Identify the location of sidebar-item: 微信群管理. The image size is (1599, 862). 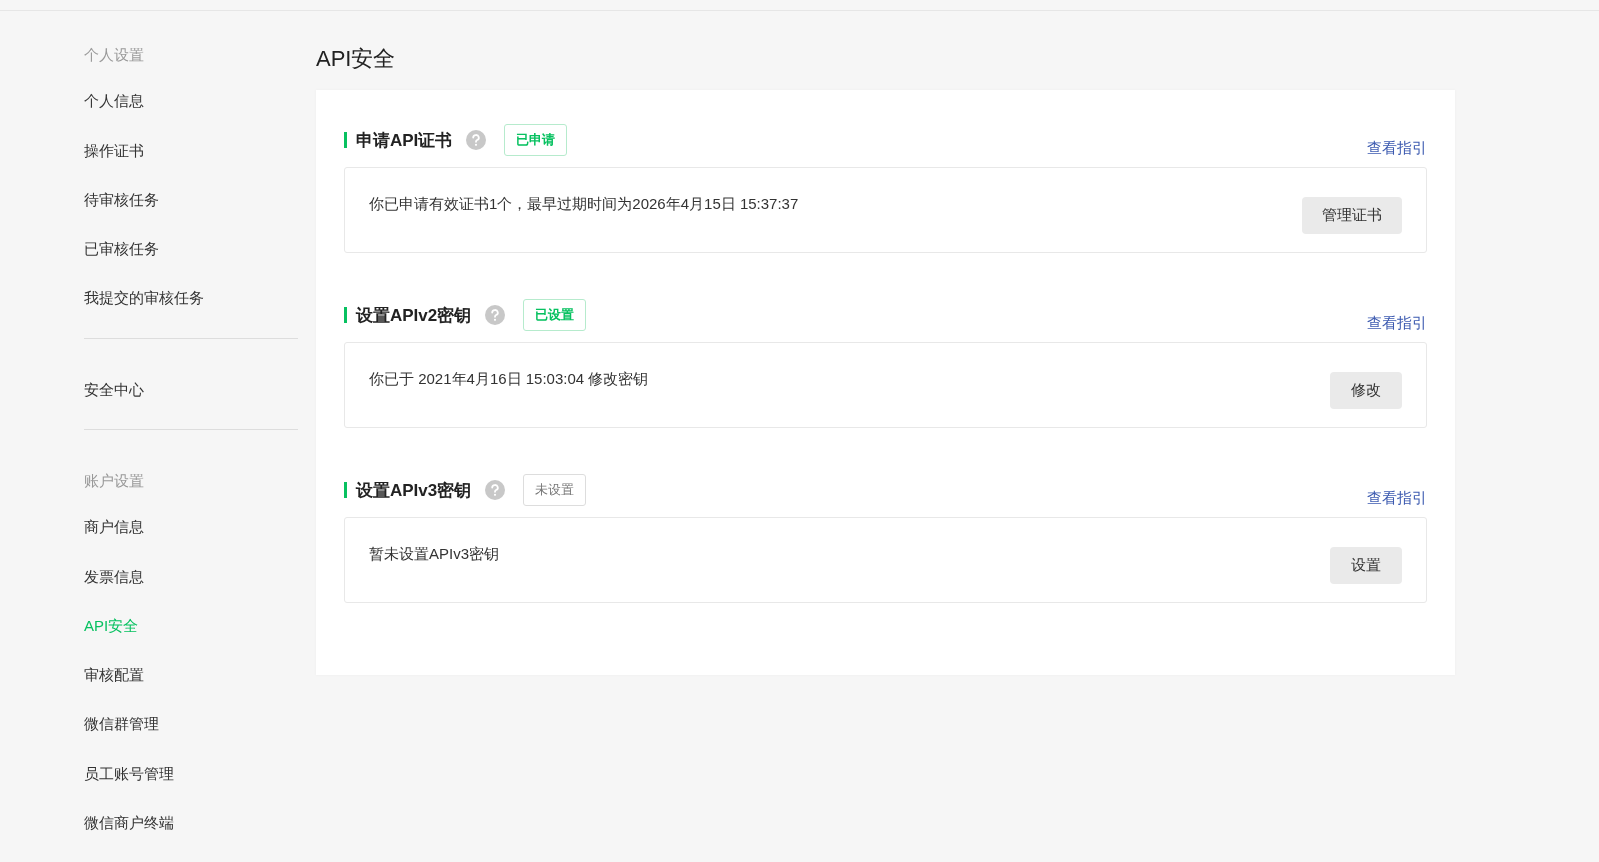
(191, 739).